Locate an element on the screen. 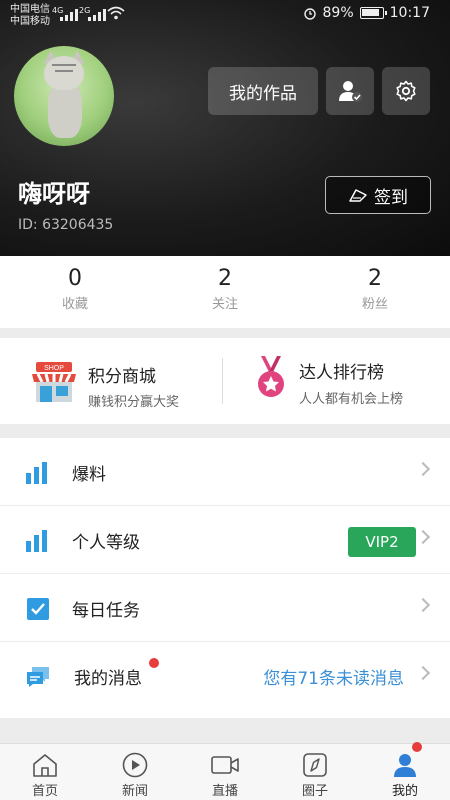 The height and width of the screenshot is (800, 450). menu-item-daily-task: 每日任务 is located at coordinates (225, 608).